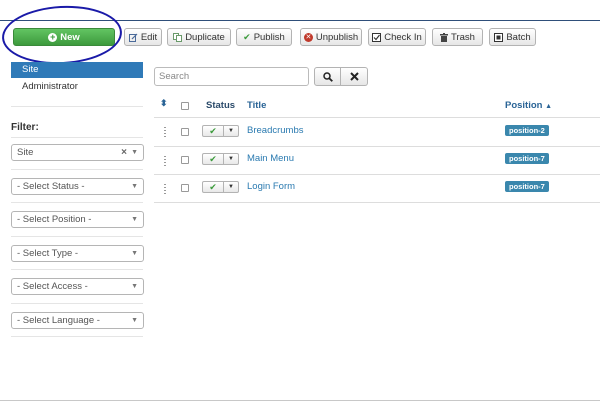 This screenshot has height=404, width=600. What do you see at coordinates (185, 106) in the screenshot?
I see `select-all-checkbox` at bounding box center [185, 106].